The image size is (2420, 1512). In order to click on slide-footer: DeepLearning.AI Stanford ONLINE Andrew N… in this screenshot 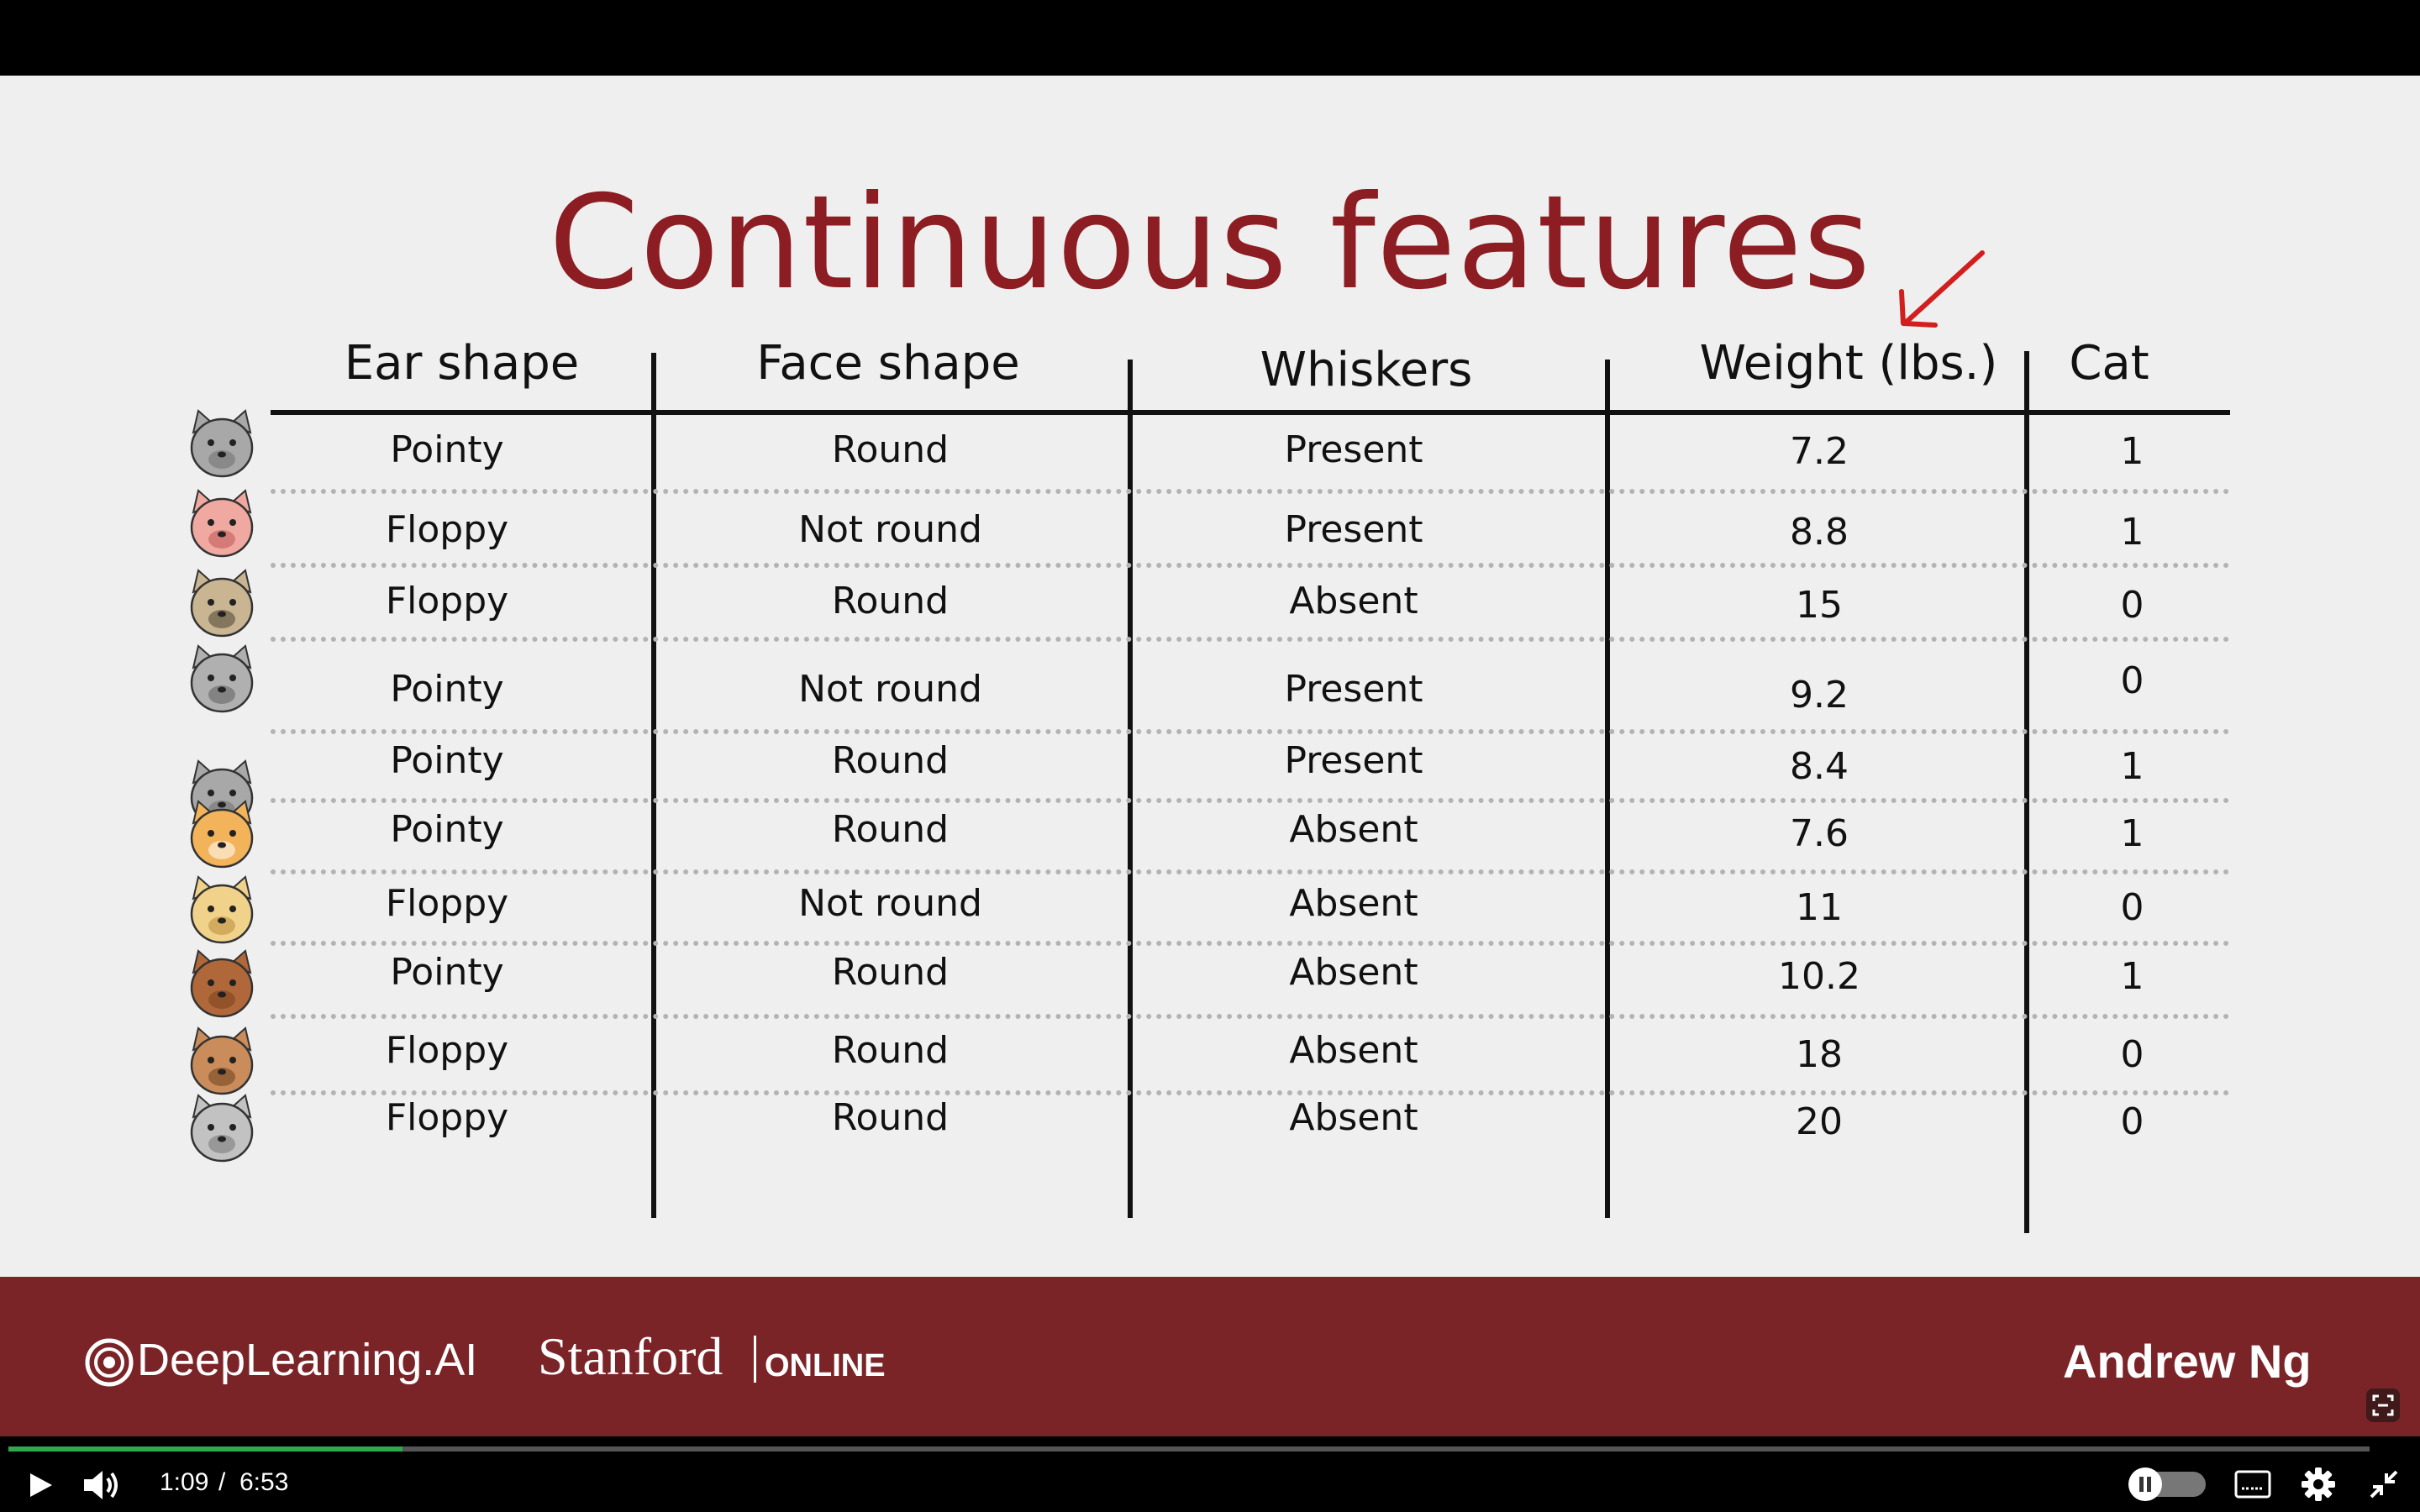, I will do `click(1210, 1356)`.